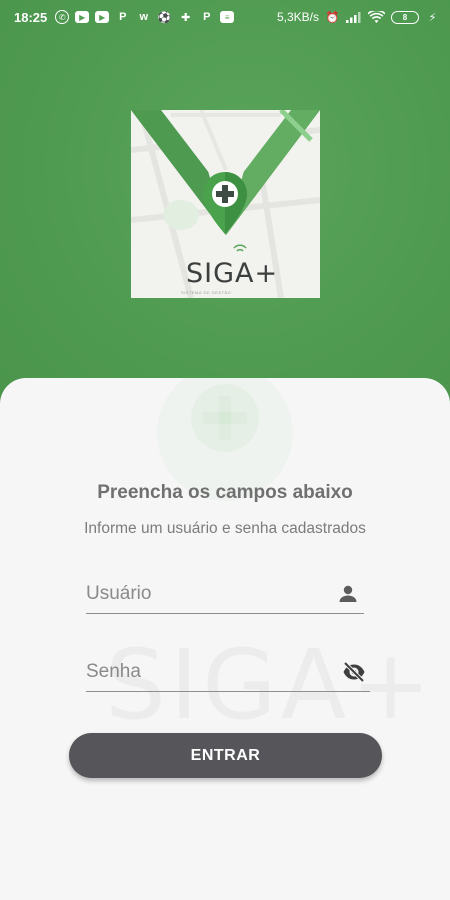 The width and height of the screenshot is (450, 900). What do you see at coordinates (348, 593) in the screenshot?
I see `person-icon` at bounding box center [348, 593].